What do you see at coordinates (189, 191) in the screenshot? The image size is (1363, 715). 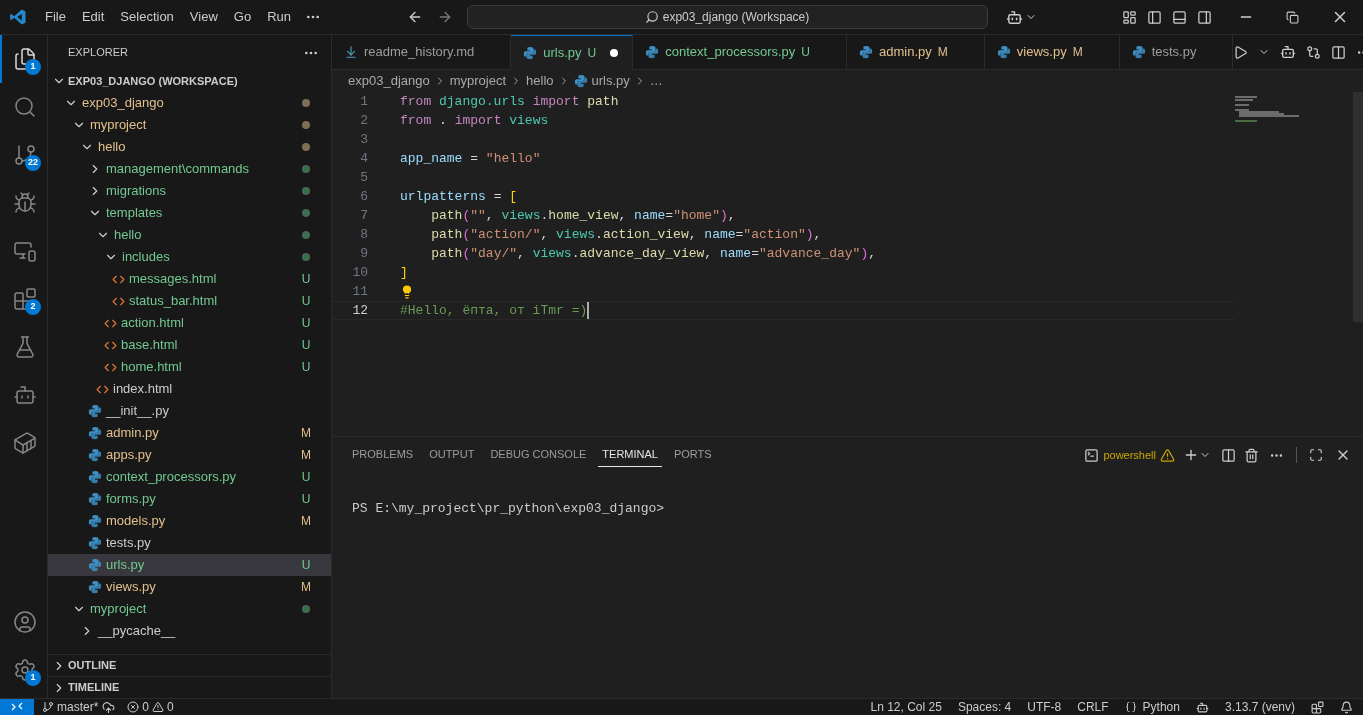 I see `tree-item: migrations` at bounding box center [189, 191].